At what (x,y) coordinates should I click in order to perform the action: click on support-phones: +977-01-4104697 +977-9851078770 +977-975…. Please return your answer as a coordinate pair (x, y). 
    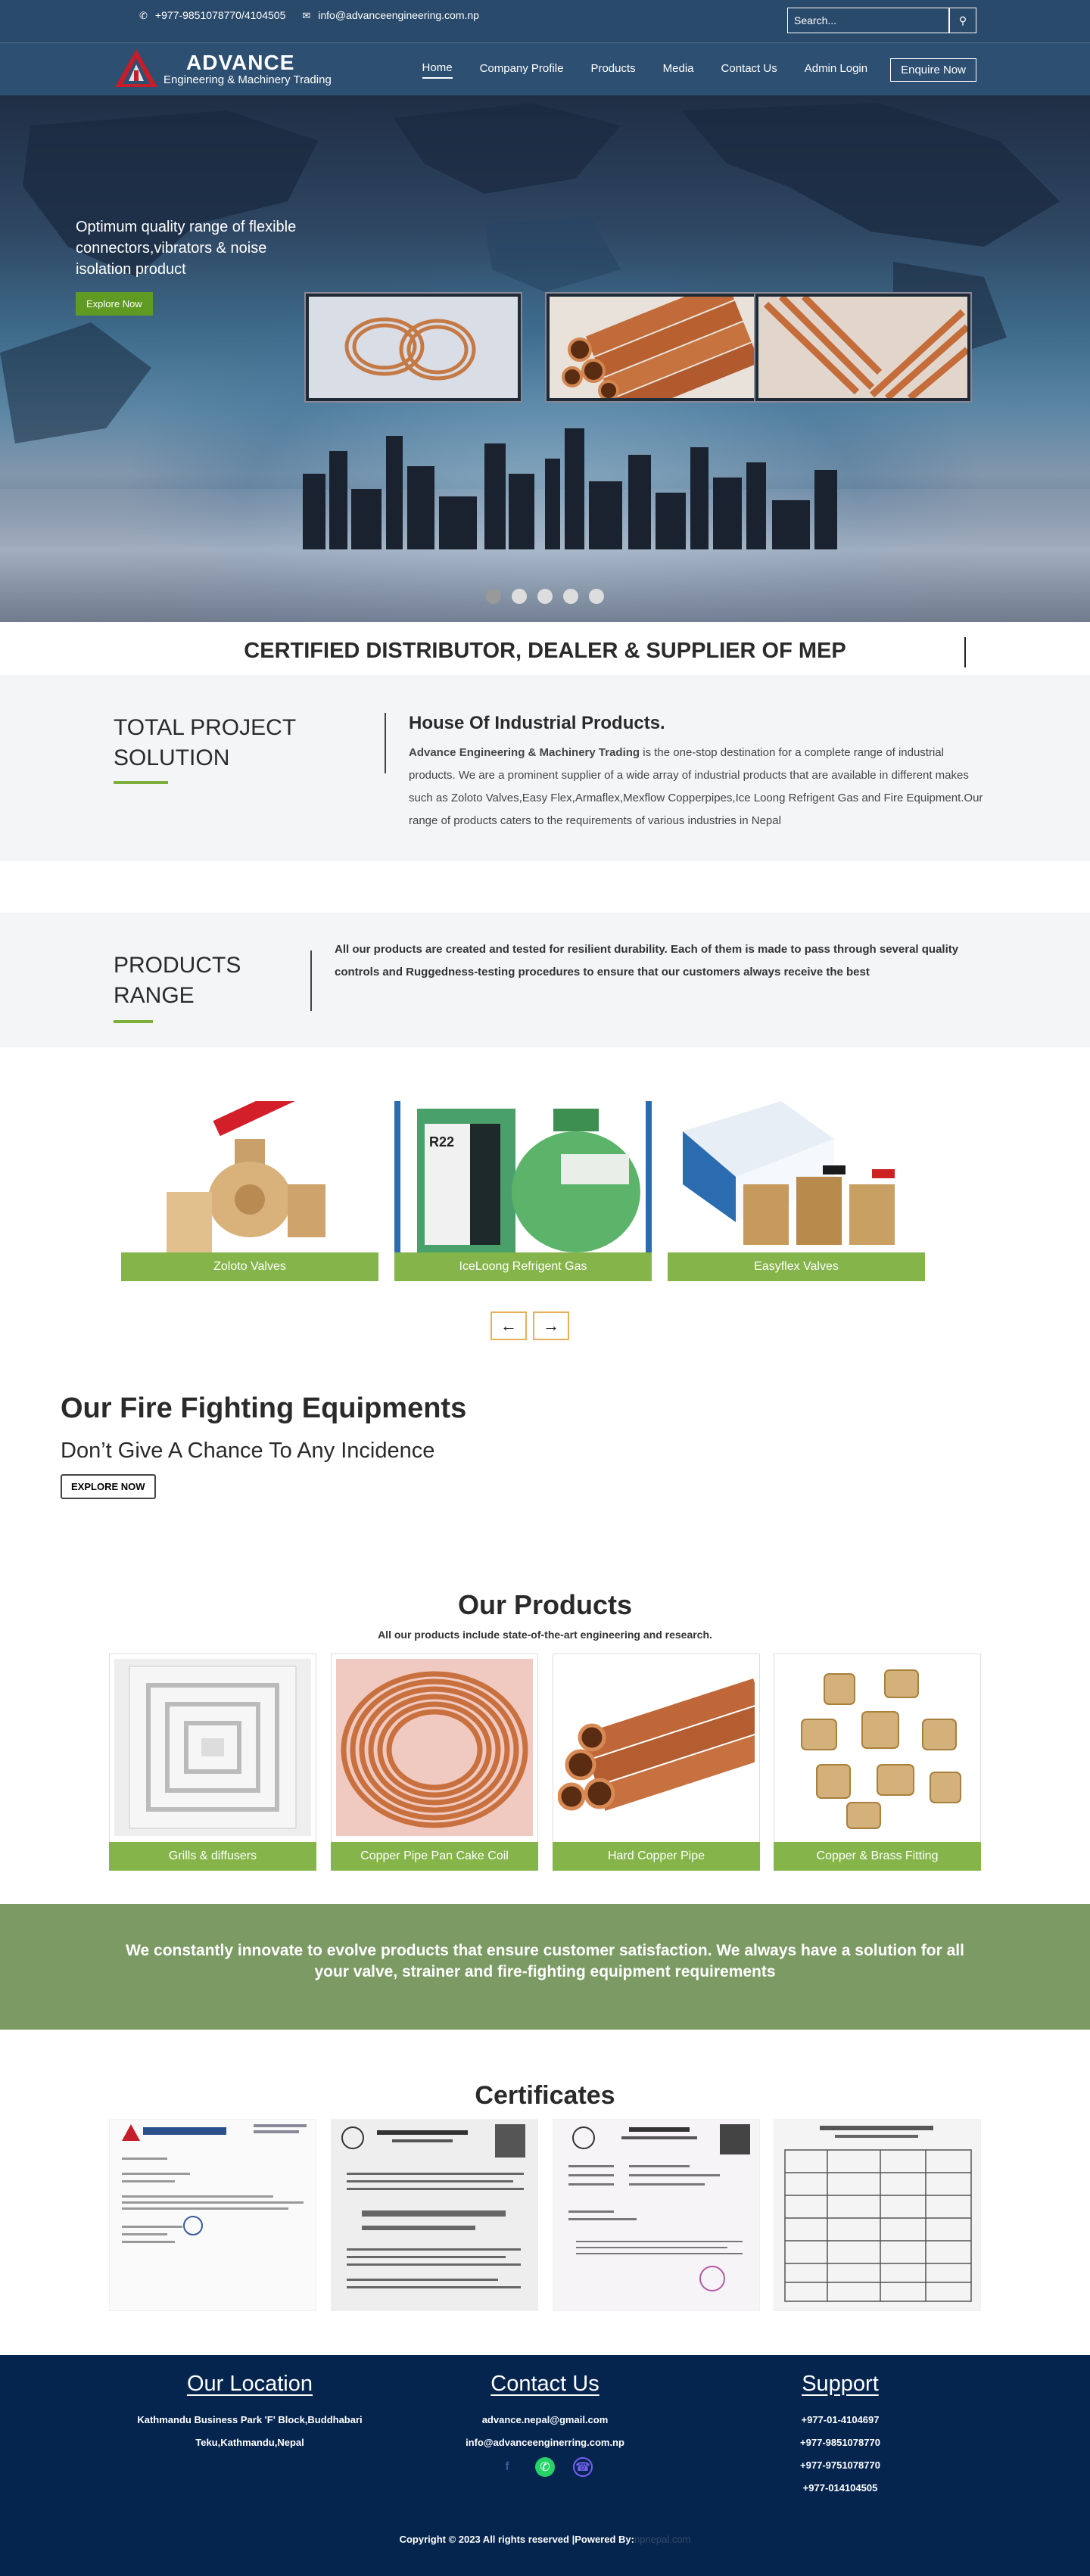
    Looking at the image, I should click on (840, 2454).